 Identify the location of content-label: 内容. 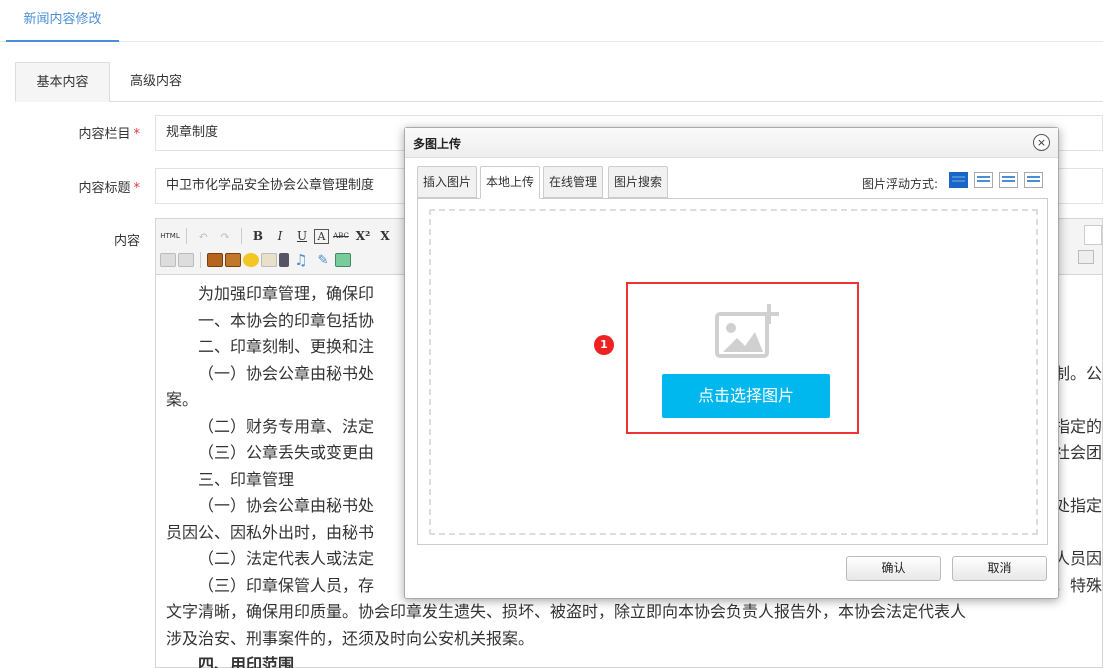
(126, 241).